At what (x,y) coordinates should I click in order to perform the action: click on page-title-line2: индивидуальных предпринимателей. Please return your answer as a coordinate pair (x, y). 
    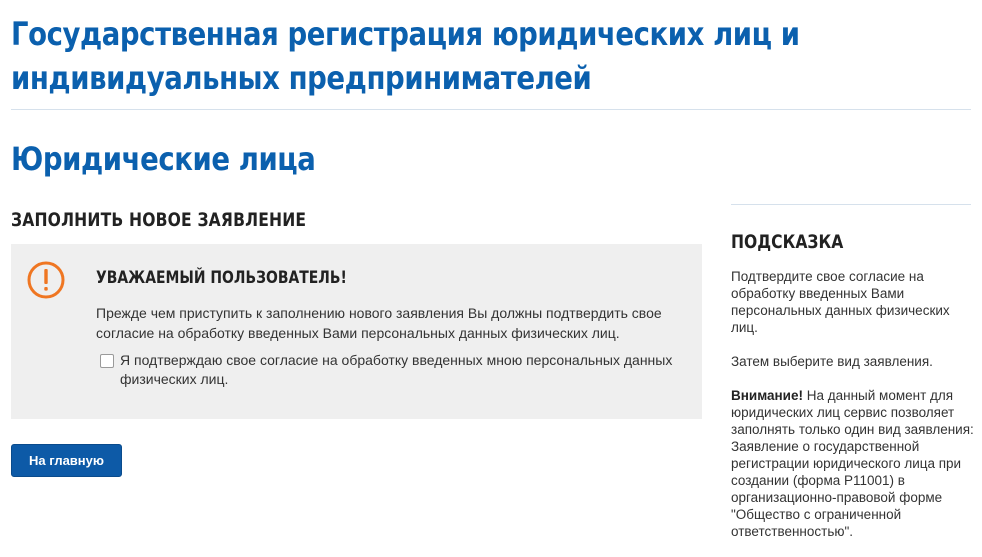
    Looking at the image, I should click on (301, 78).